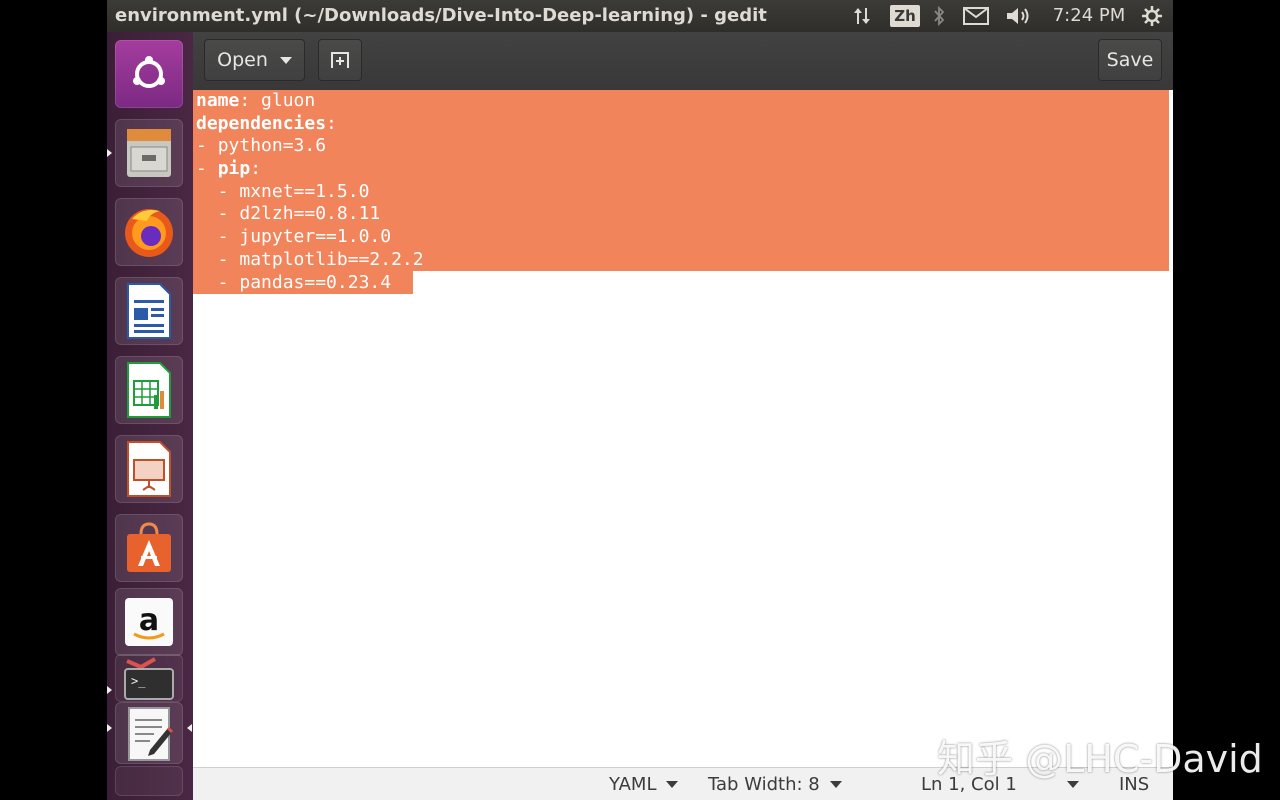  What do you see at coordinates (1019, 16) in the screenshot?
I see `volume-icon` at bounding box center [1019, 16].